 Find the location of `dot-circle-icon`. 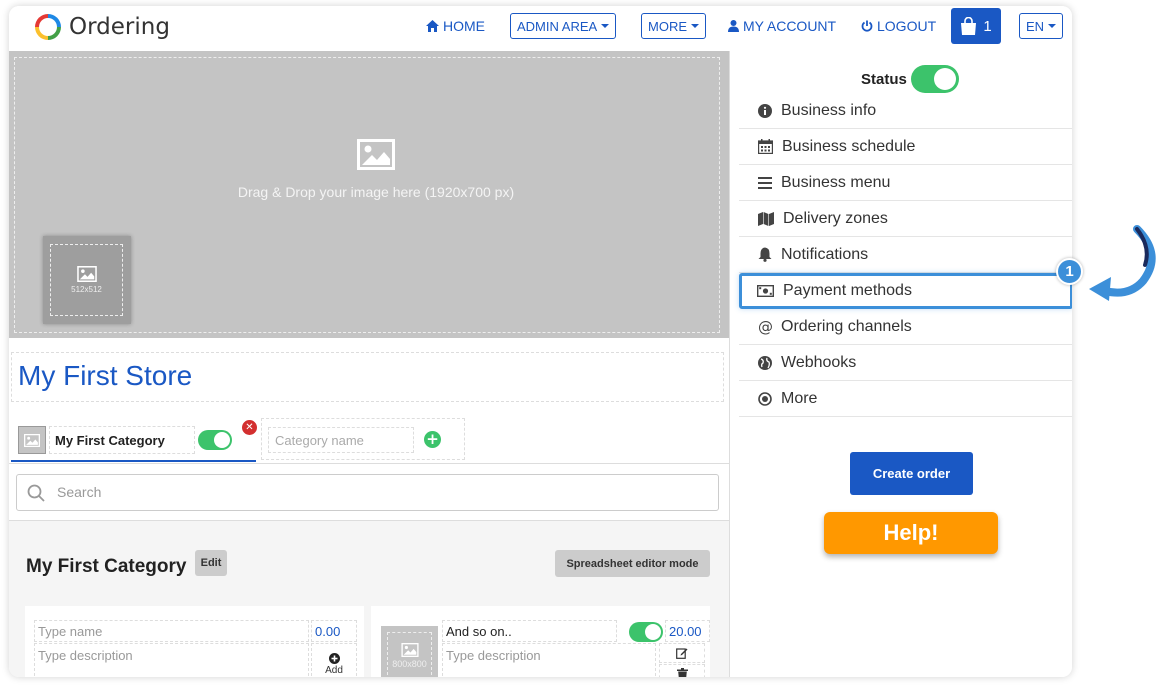

dot-circle-icon is located at coordinates (765, 398).